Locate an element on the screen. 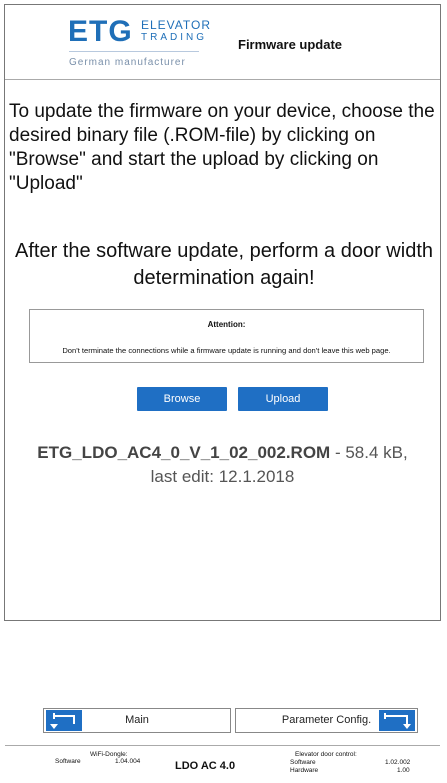 This screenshot has width=447, height=783. file-name: ETG_LDO_AC4_0_V_1_02_002.ROM is located at coordinates (184, 452).